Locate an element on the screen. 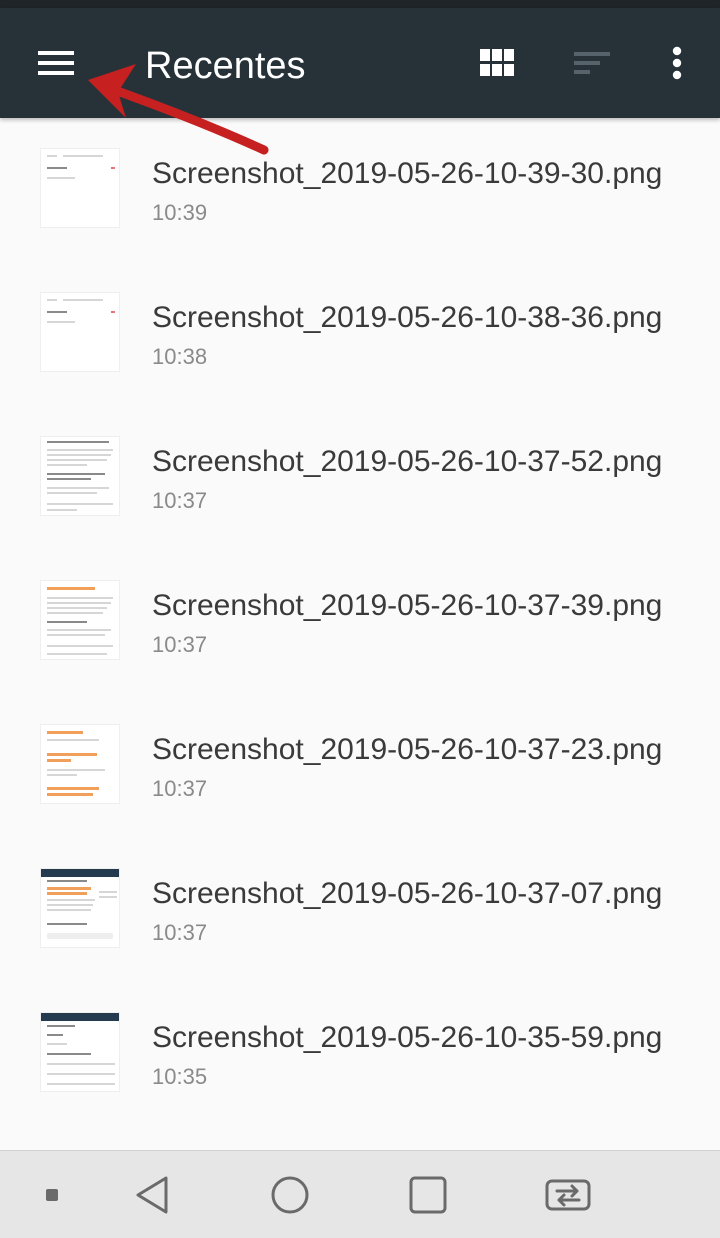  file-name: Screenshot_2019-05-26-10-38-36.png is located at coordinates (407, 317).